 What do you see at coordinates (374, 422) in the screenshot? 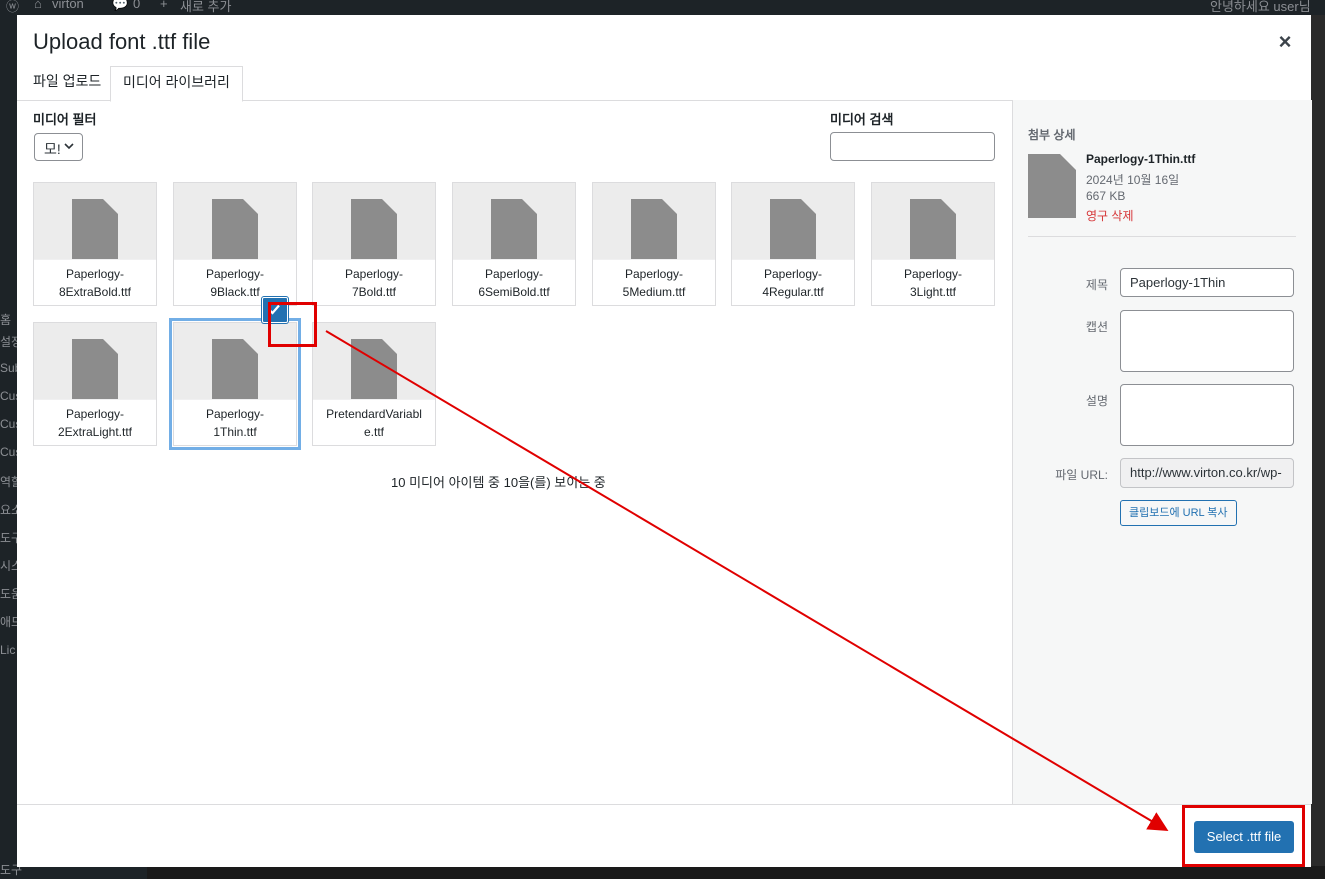
I see `media-filename: PretendardVariabl e.ttf` at bounding box center [374, 422].